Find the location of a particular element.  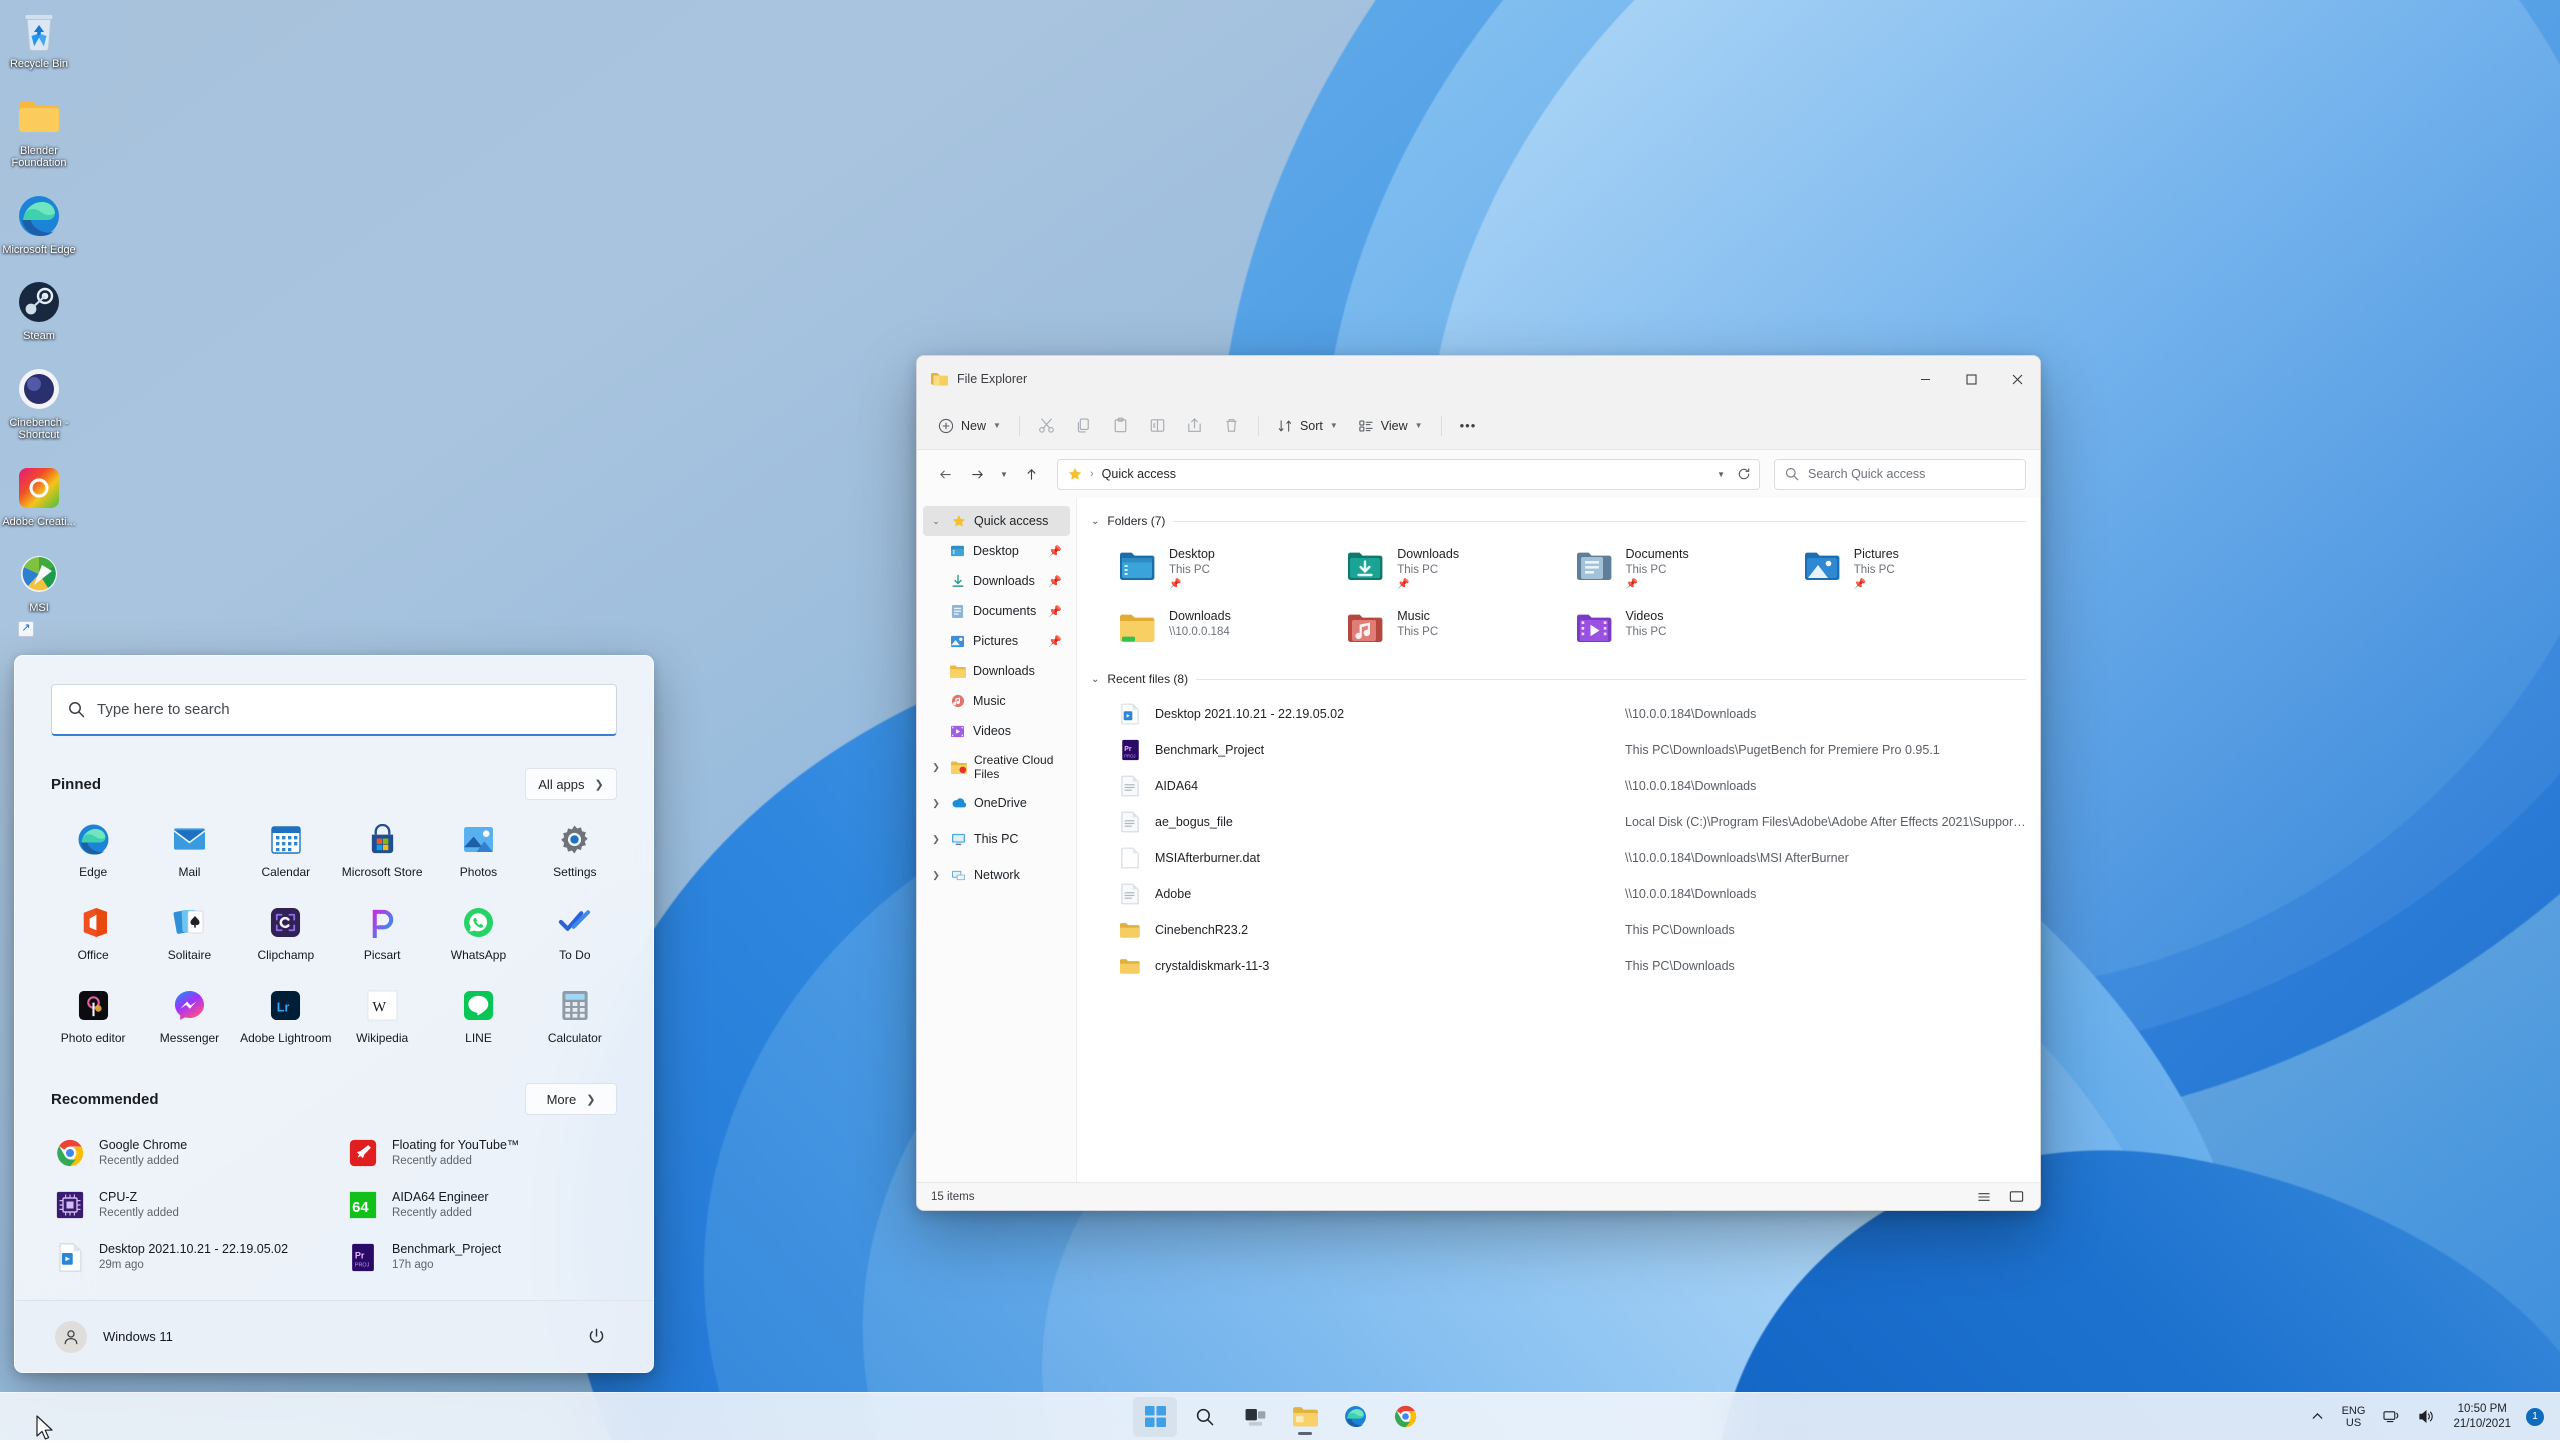

folder-tile-documents: Documents This PC 📌 is located at coordinates (1684, 568).